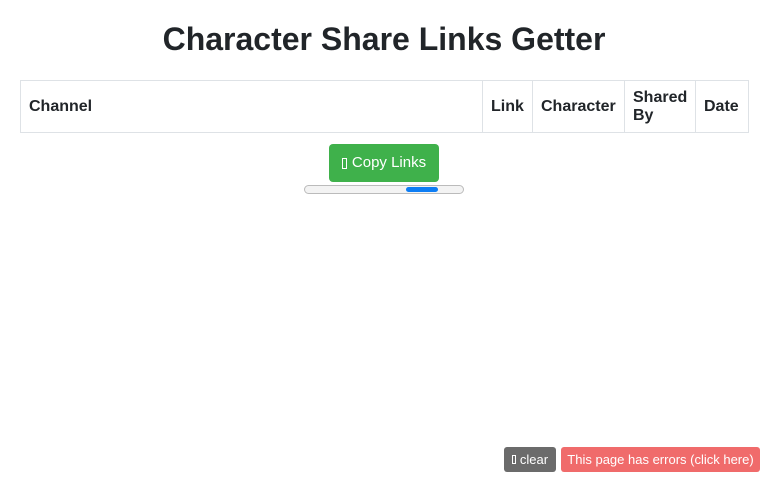  What do you see at coordinates (251, 106) in the screenshot?
I see `column-header-channel: Channel` at bounding box center [251, 106].